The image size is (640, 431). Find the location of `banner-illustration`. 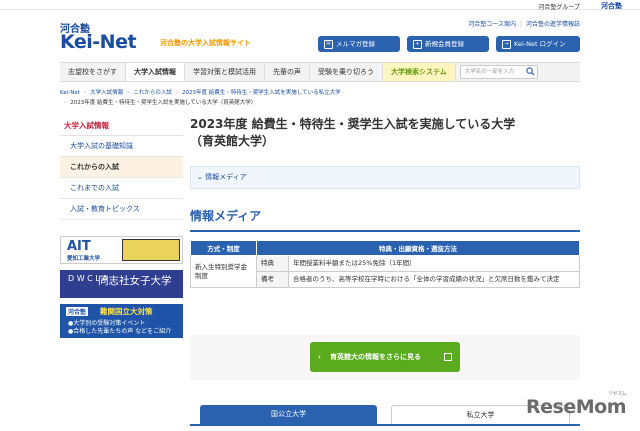

banner-illustration is located at coordinates (151, 250).